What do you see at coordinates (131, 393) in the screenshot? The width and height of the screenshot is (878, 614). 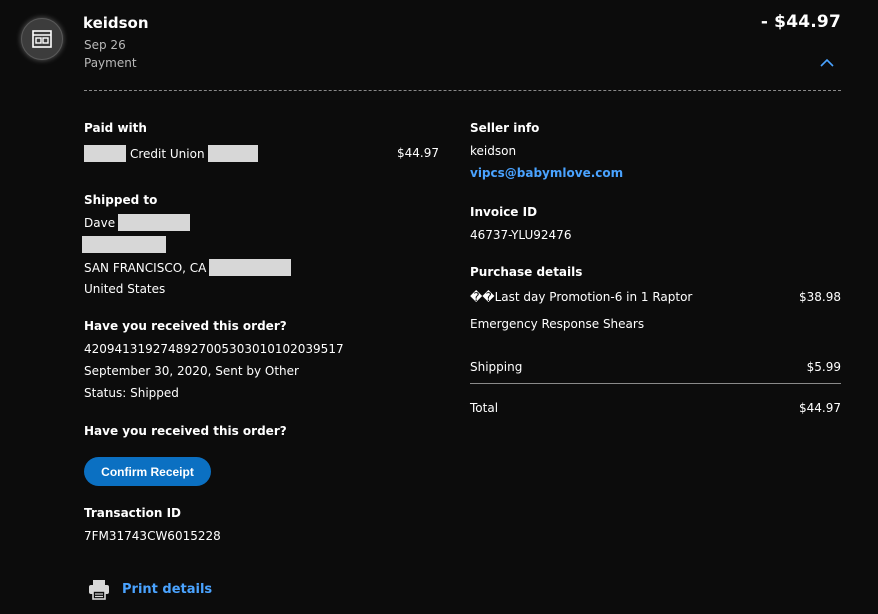 I see `tracking-status: Status: Shipped` at bounding box center [131, 393].